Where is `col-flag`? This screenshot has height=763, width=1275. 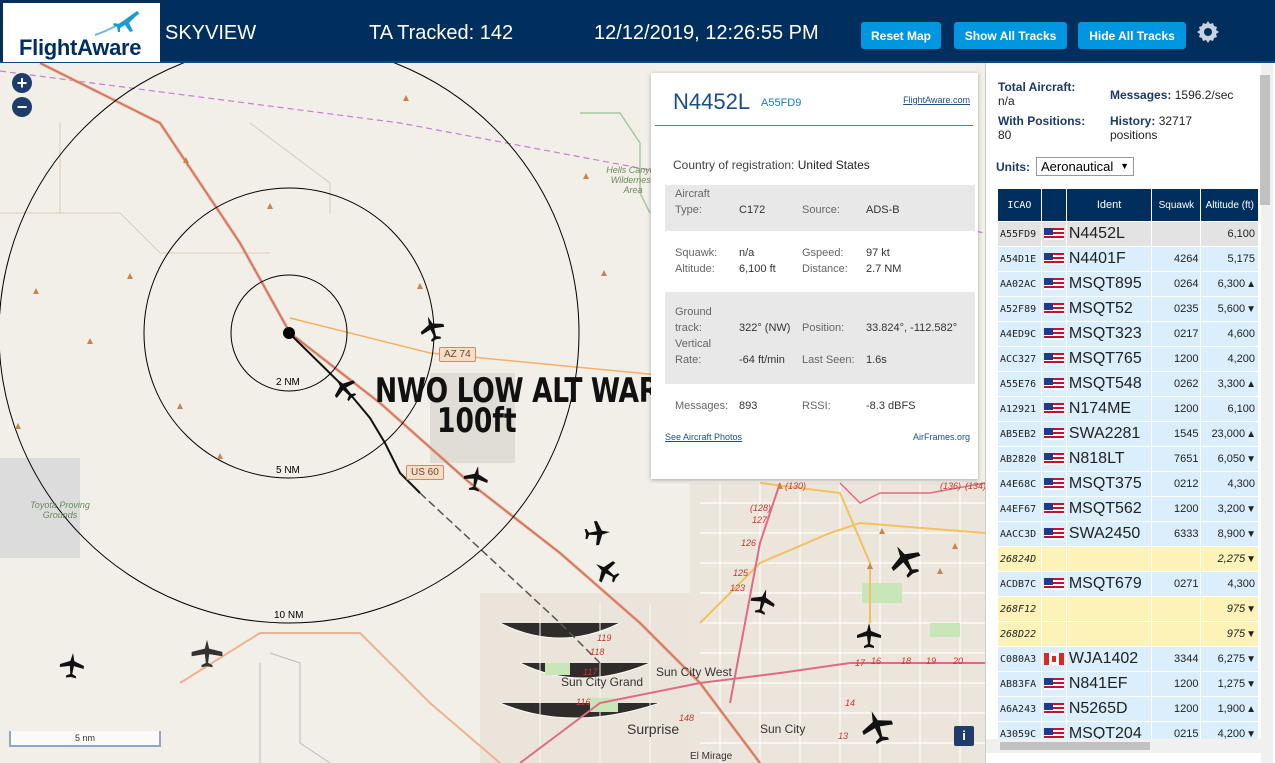
col-flag is located at coordinates (1053, 205).